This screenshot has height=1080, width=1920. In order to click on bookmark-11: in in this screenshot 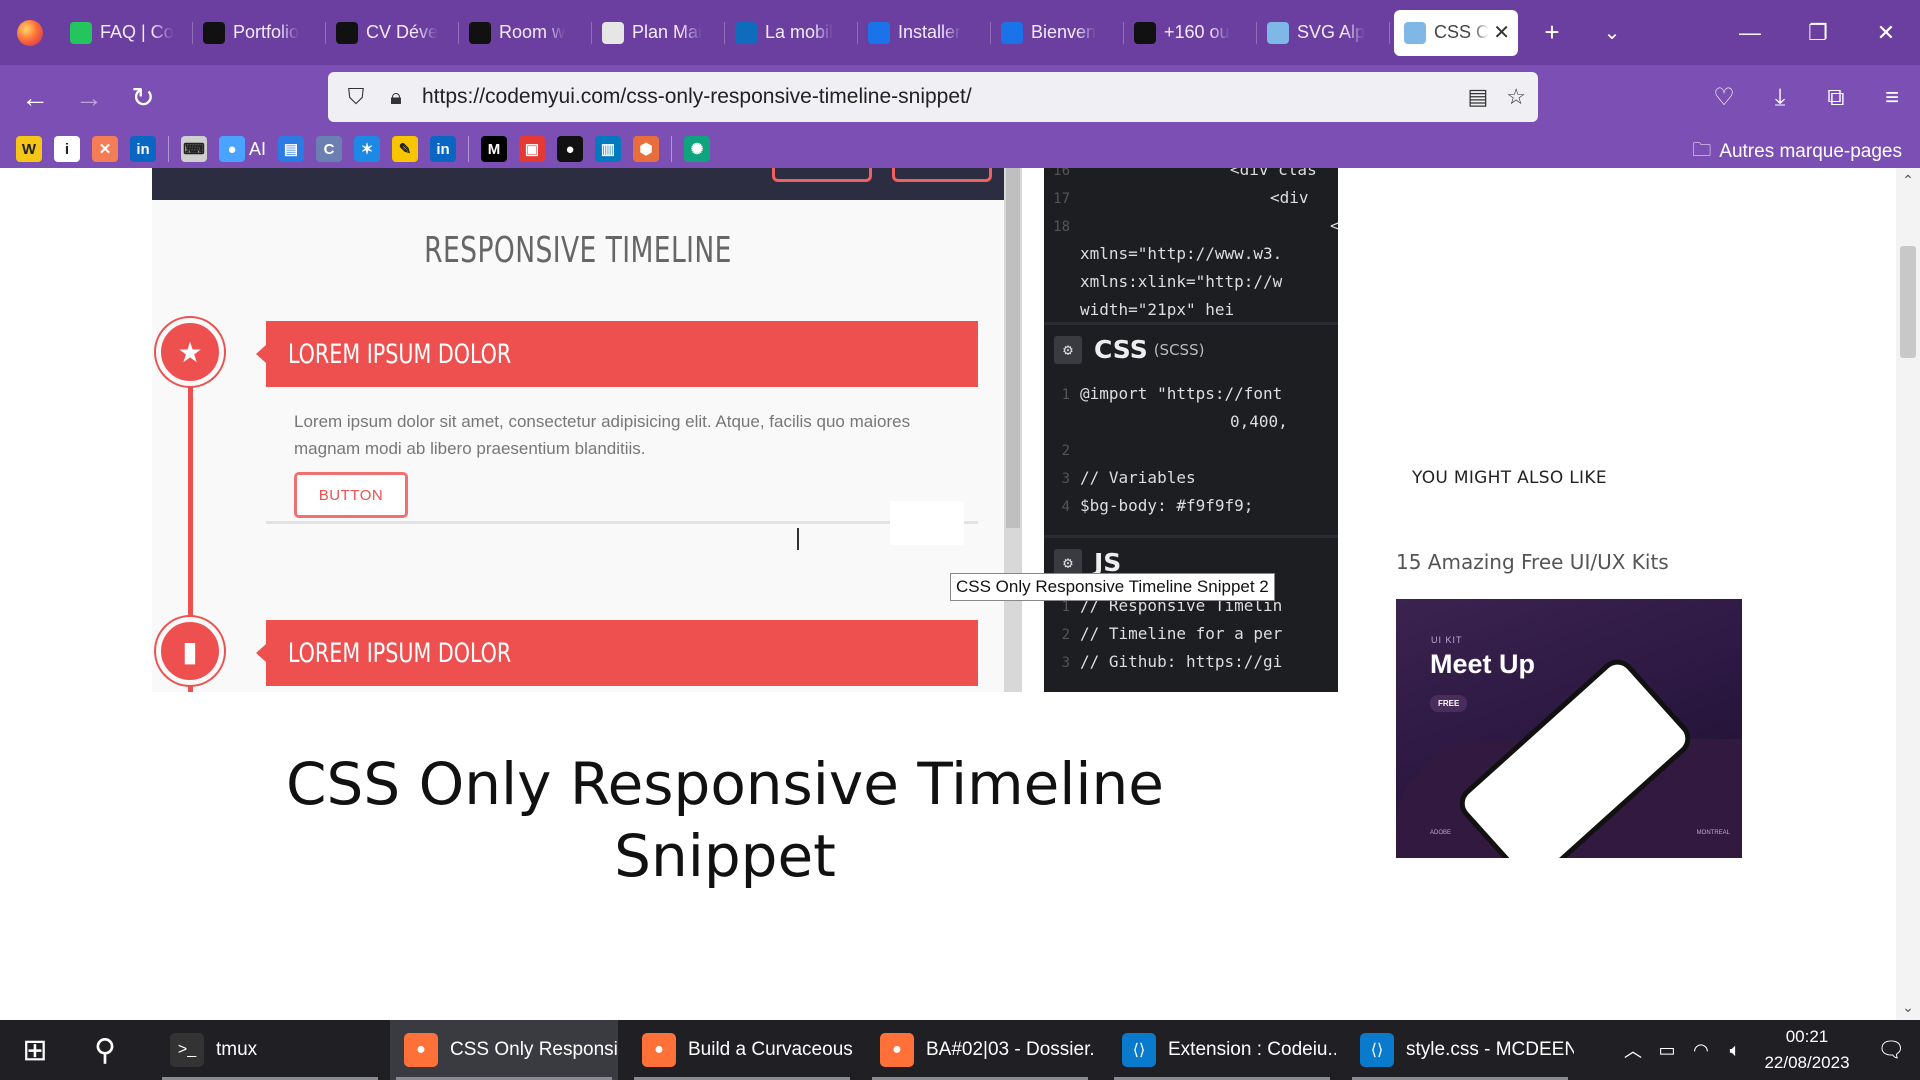, I will do `click(443, 149)`.